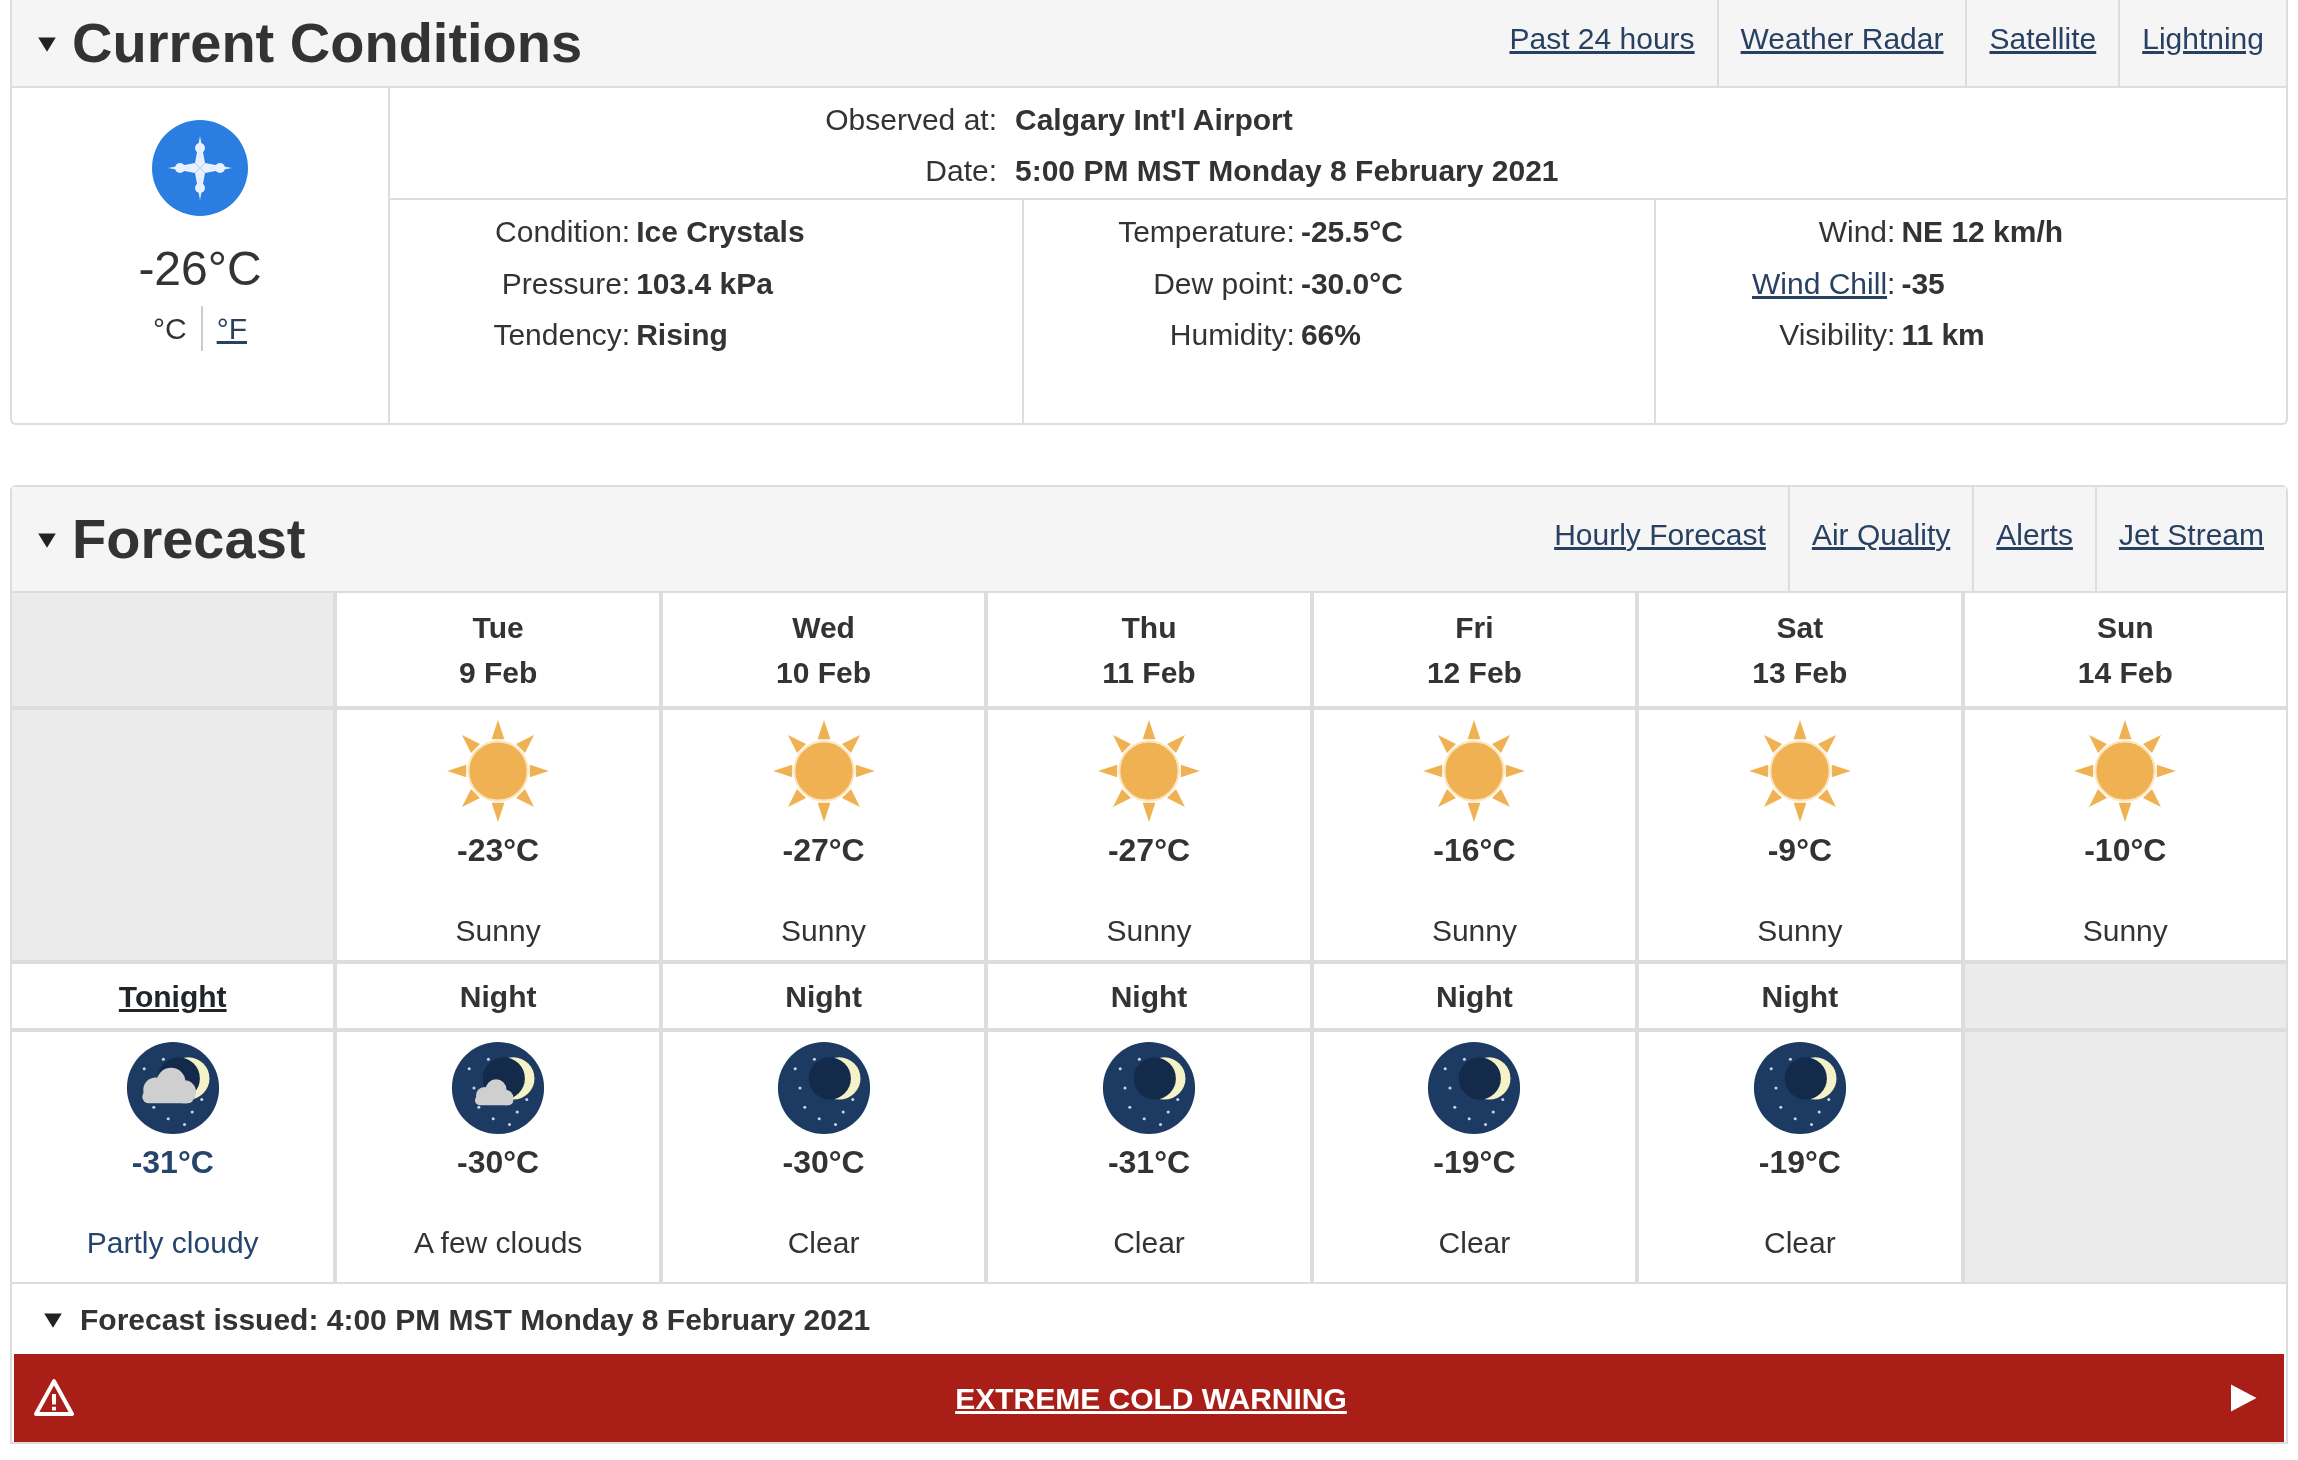  Describe the element at coordinates (1880, 539) in the screenshot. I see `nav-link: Air Quality` at that location.